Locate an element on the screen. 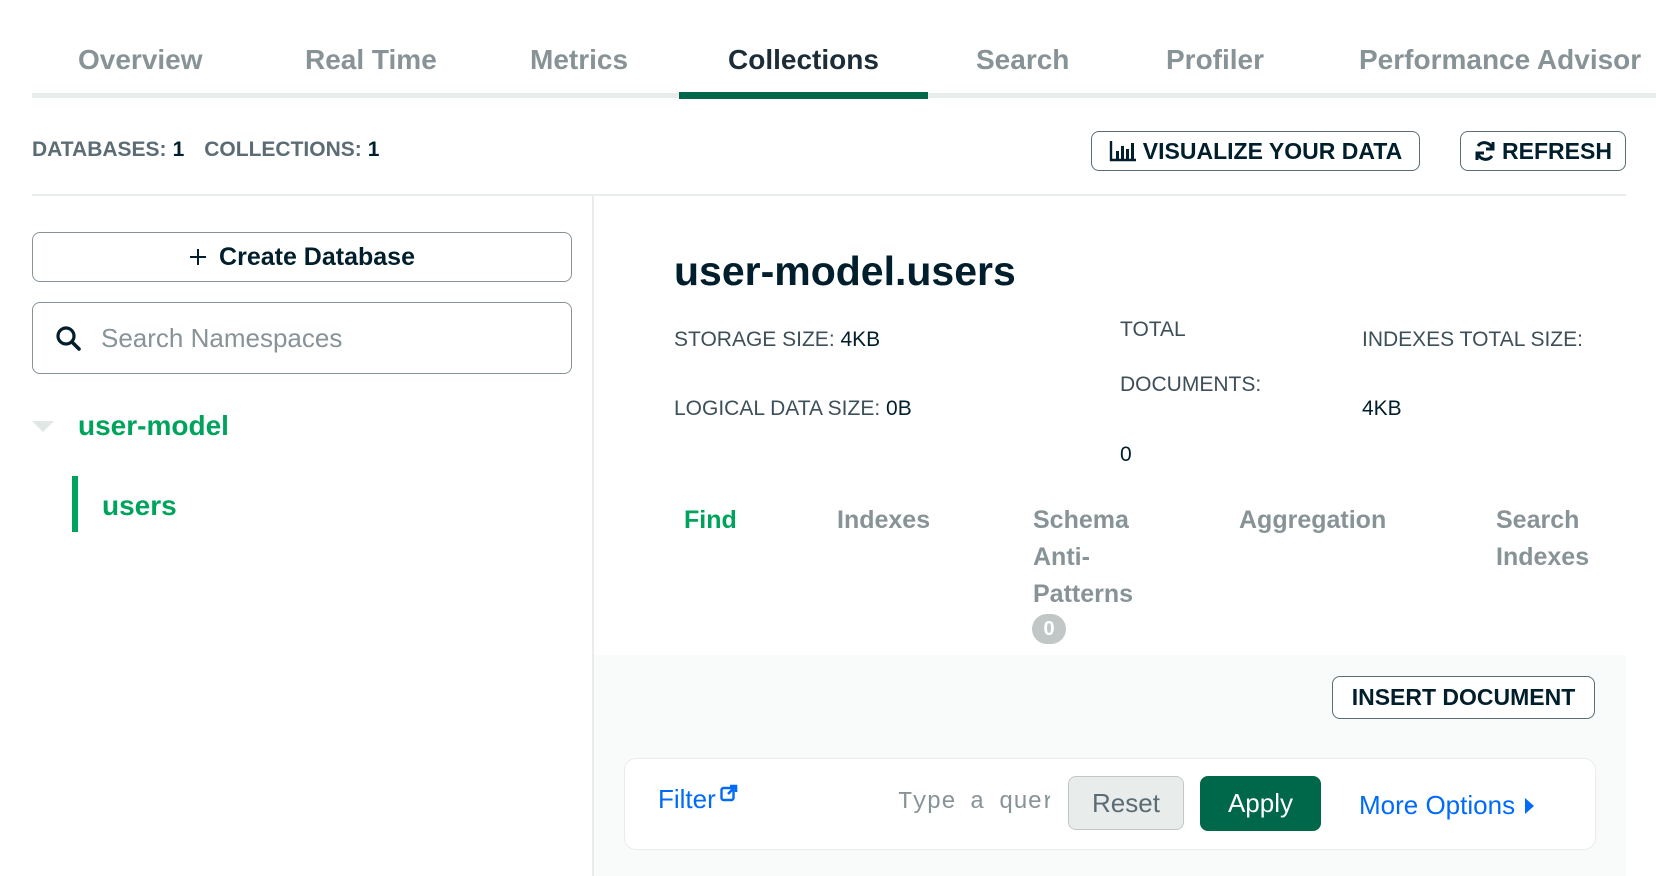  tab-performance-advisor: Performance Advisor is located at coordinates (1500, 60).